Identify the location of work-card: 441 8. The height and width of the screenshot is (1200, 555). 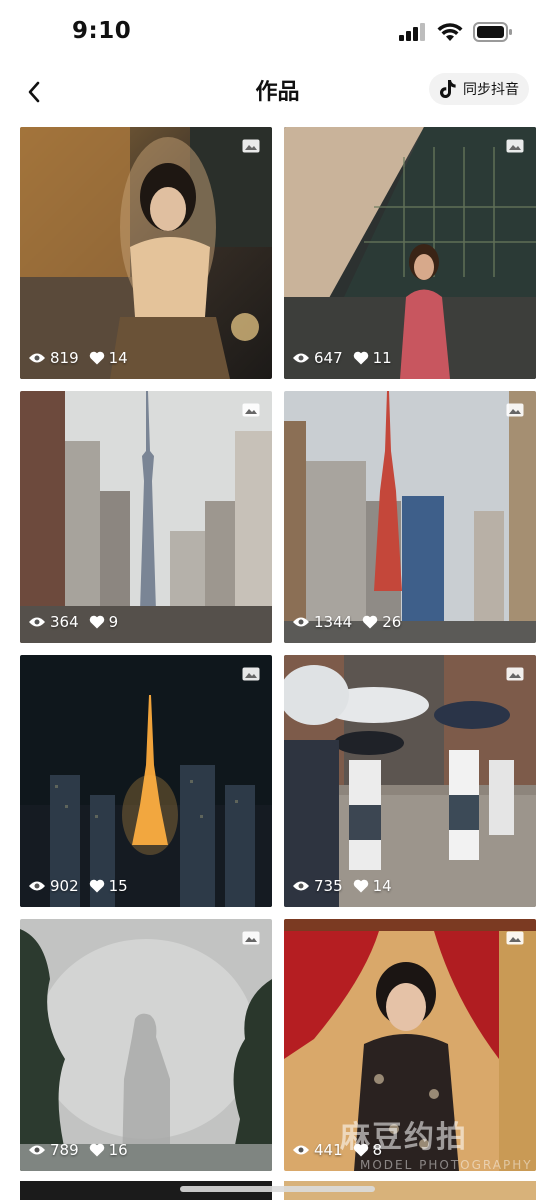
(410, 1045).